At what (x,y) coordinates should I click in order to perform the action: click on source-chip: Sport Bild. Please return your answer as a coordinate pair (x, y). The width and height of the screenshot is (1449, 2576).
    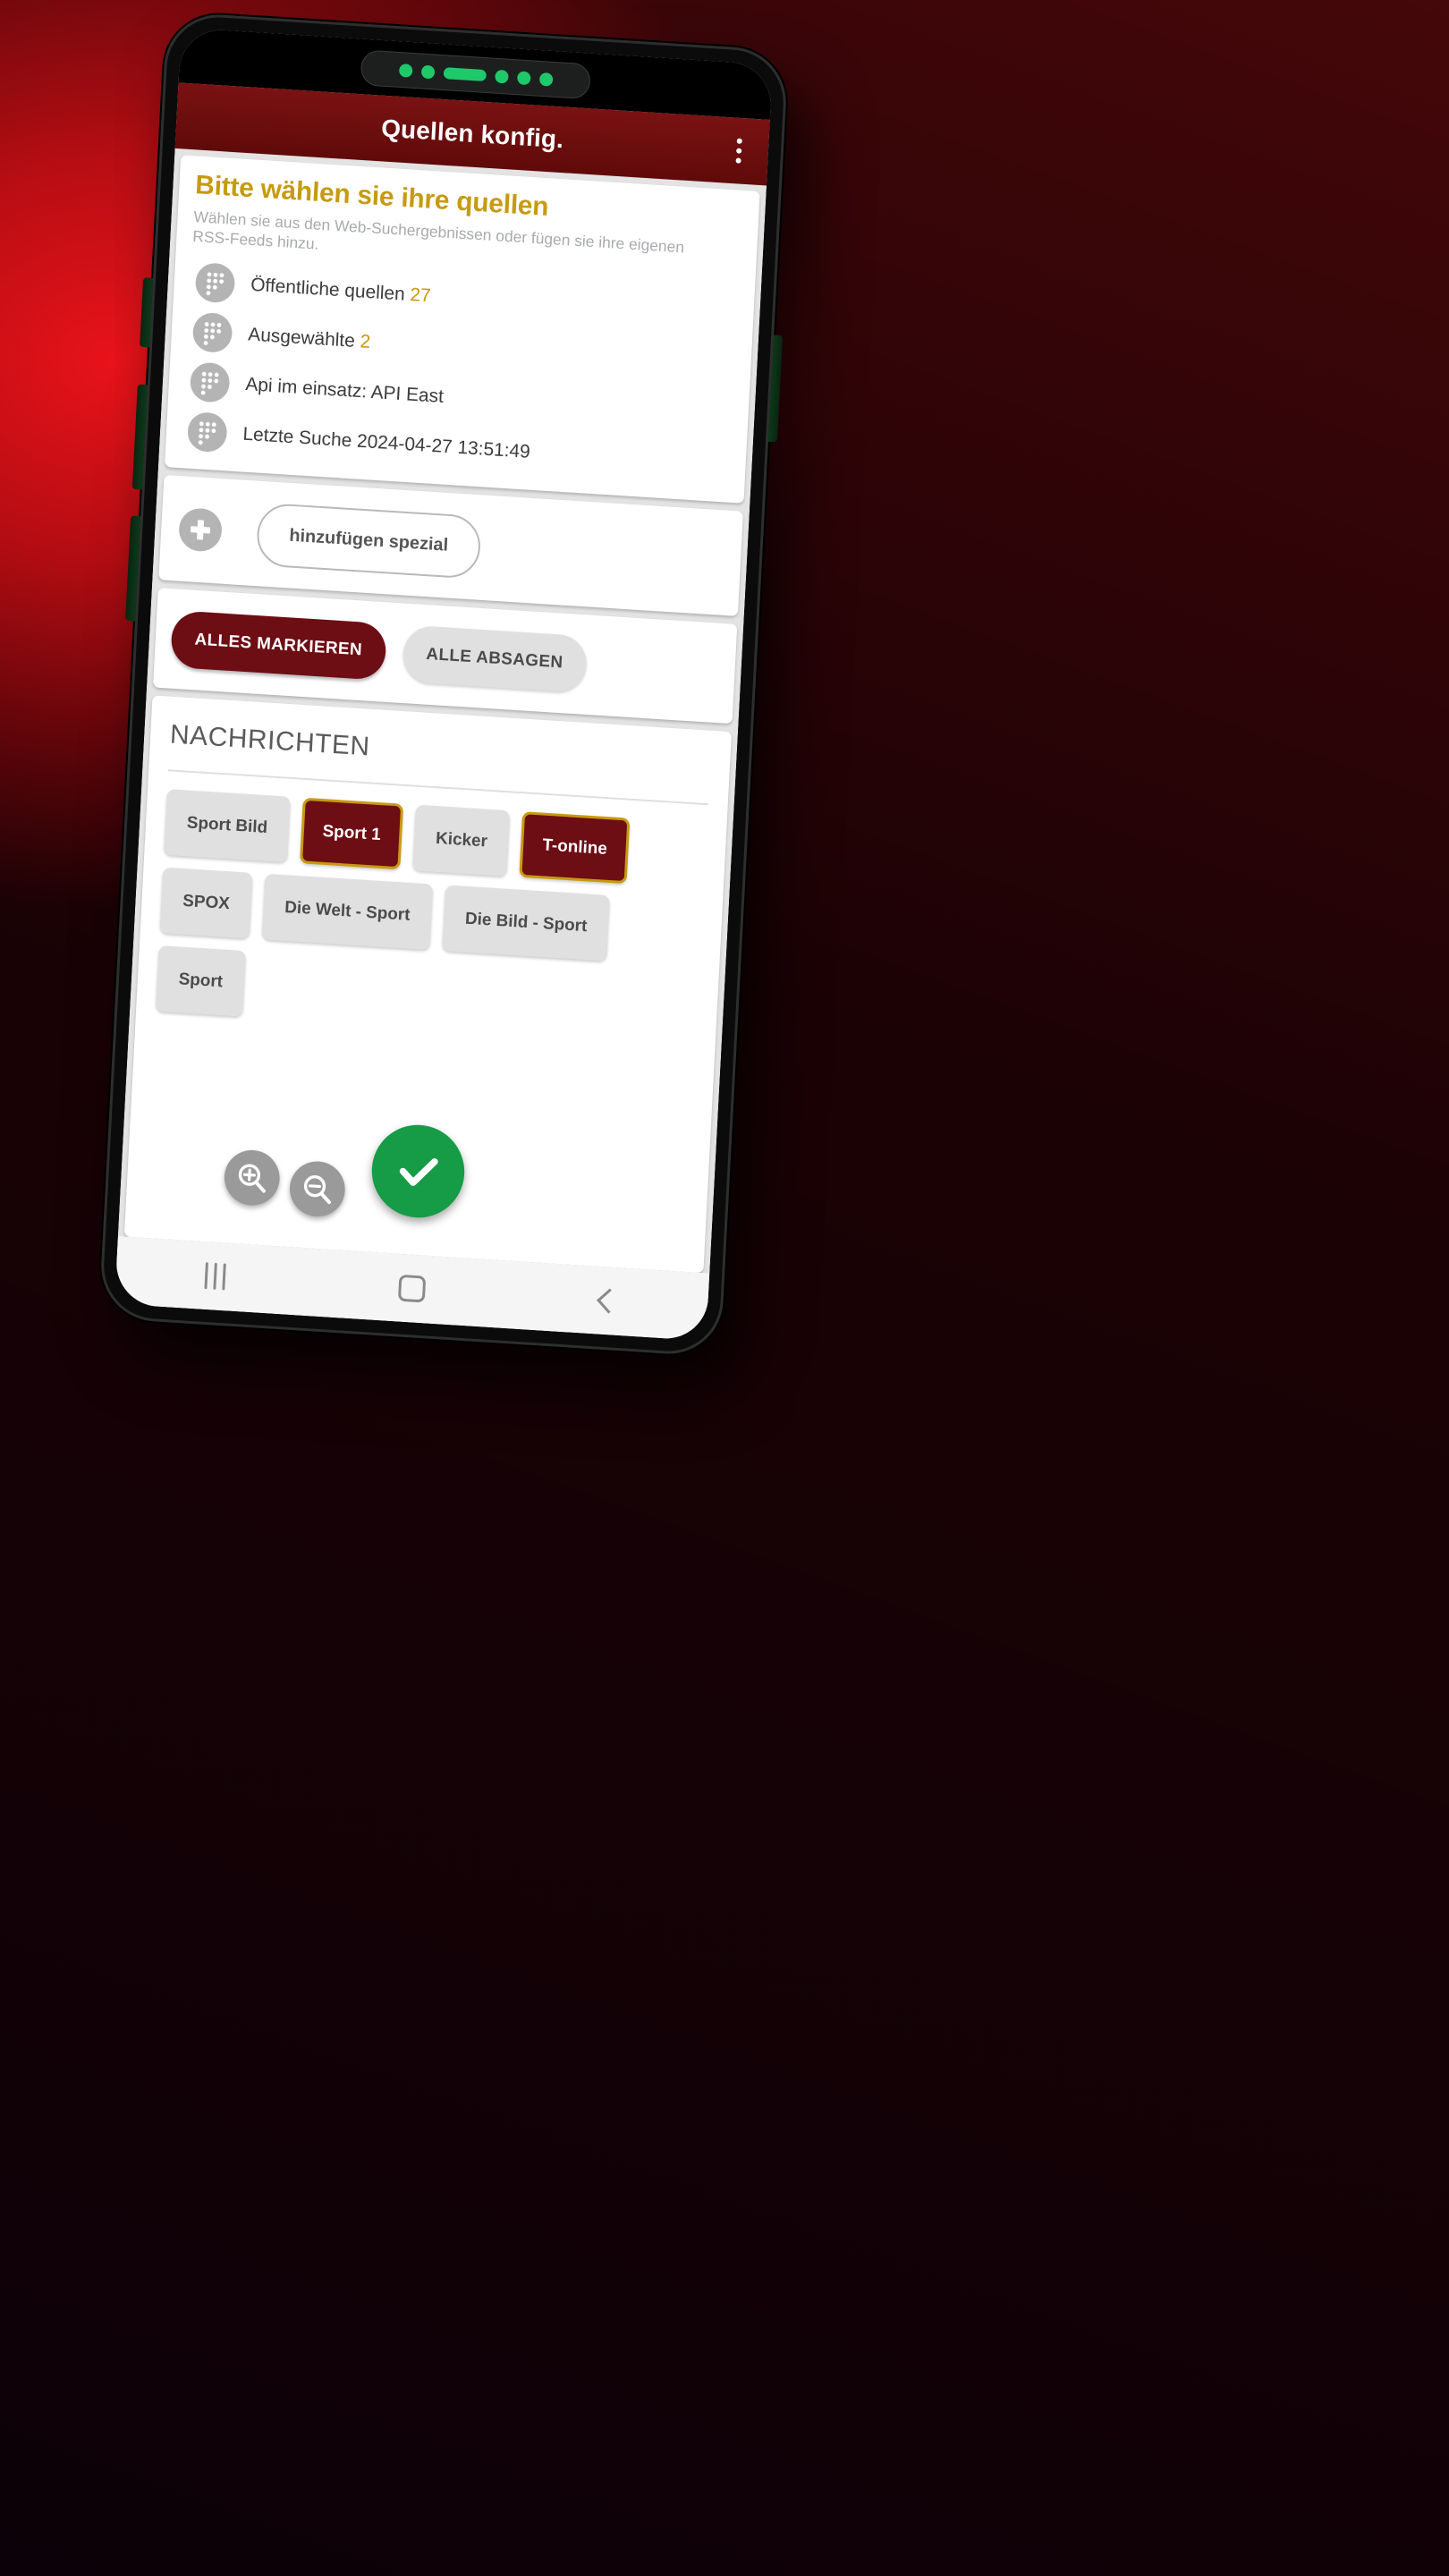
    Looking at the image, I should click on (227, 826).